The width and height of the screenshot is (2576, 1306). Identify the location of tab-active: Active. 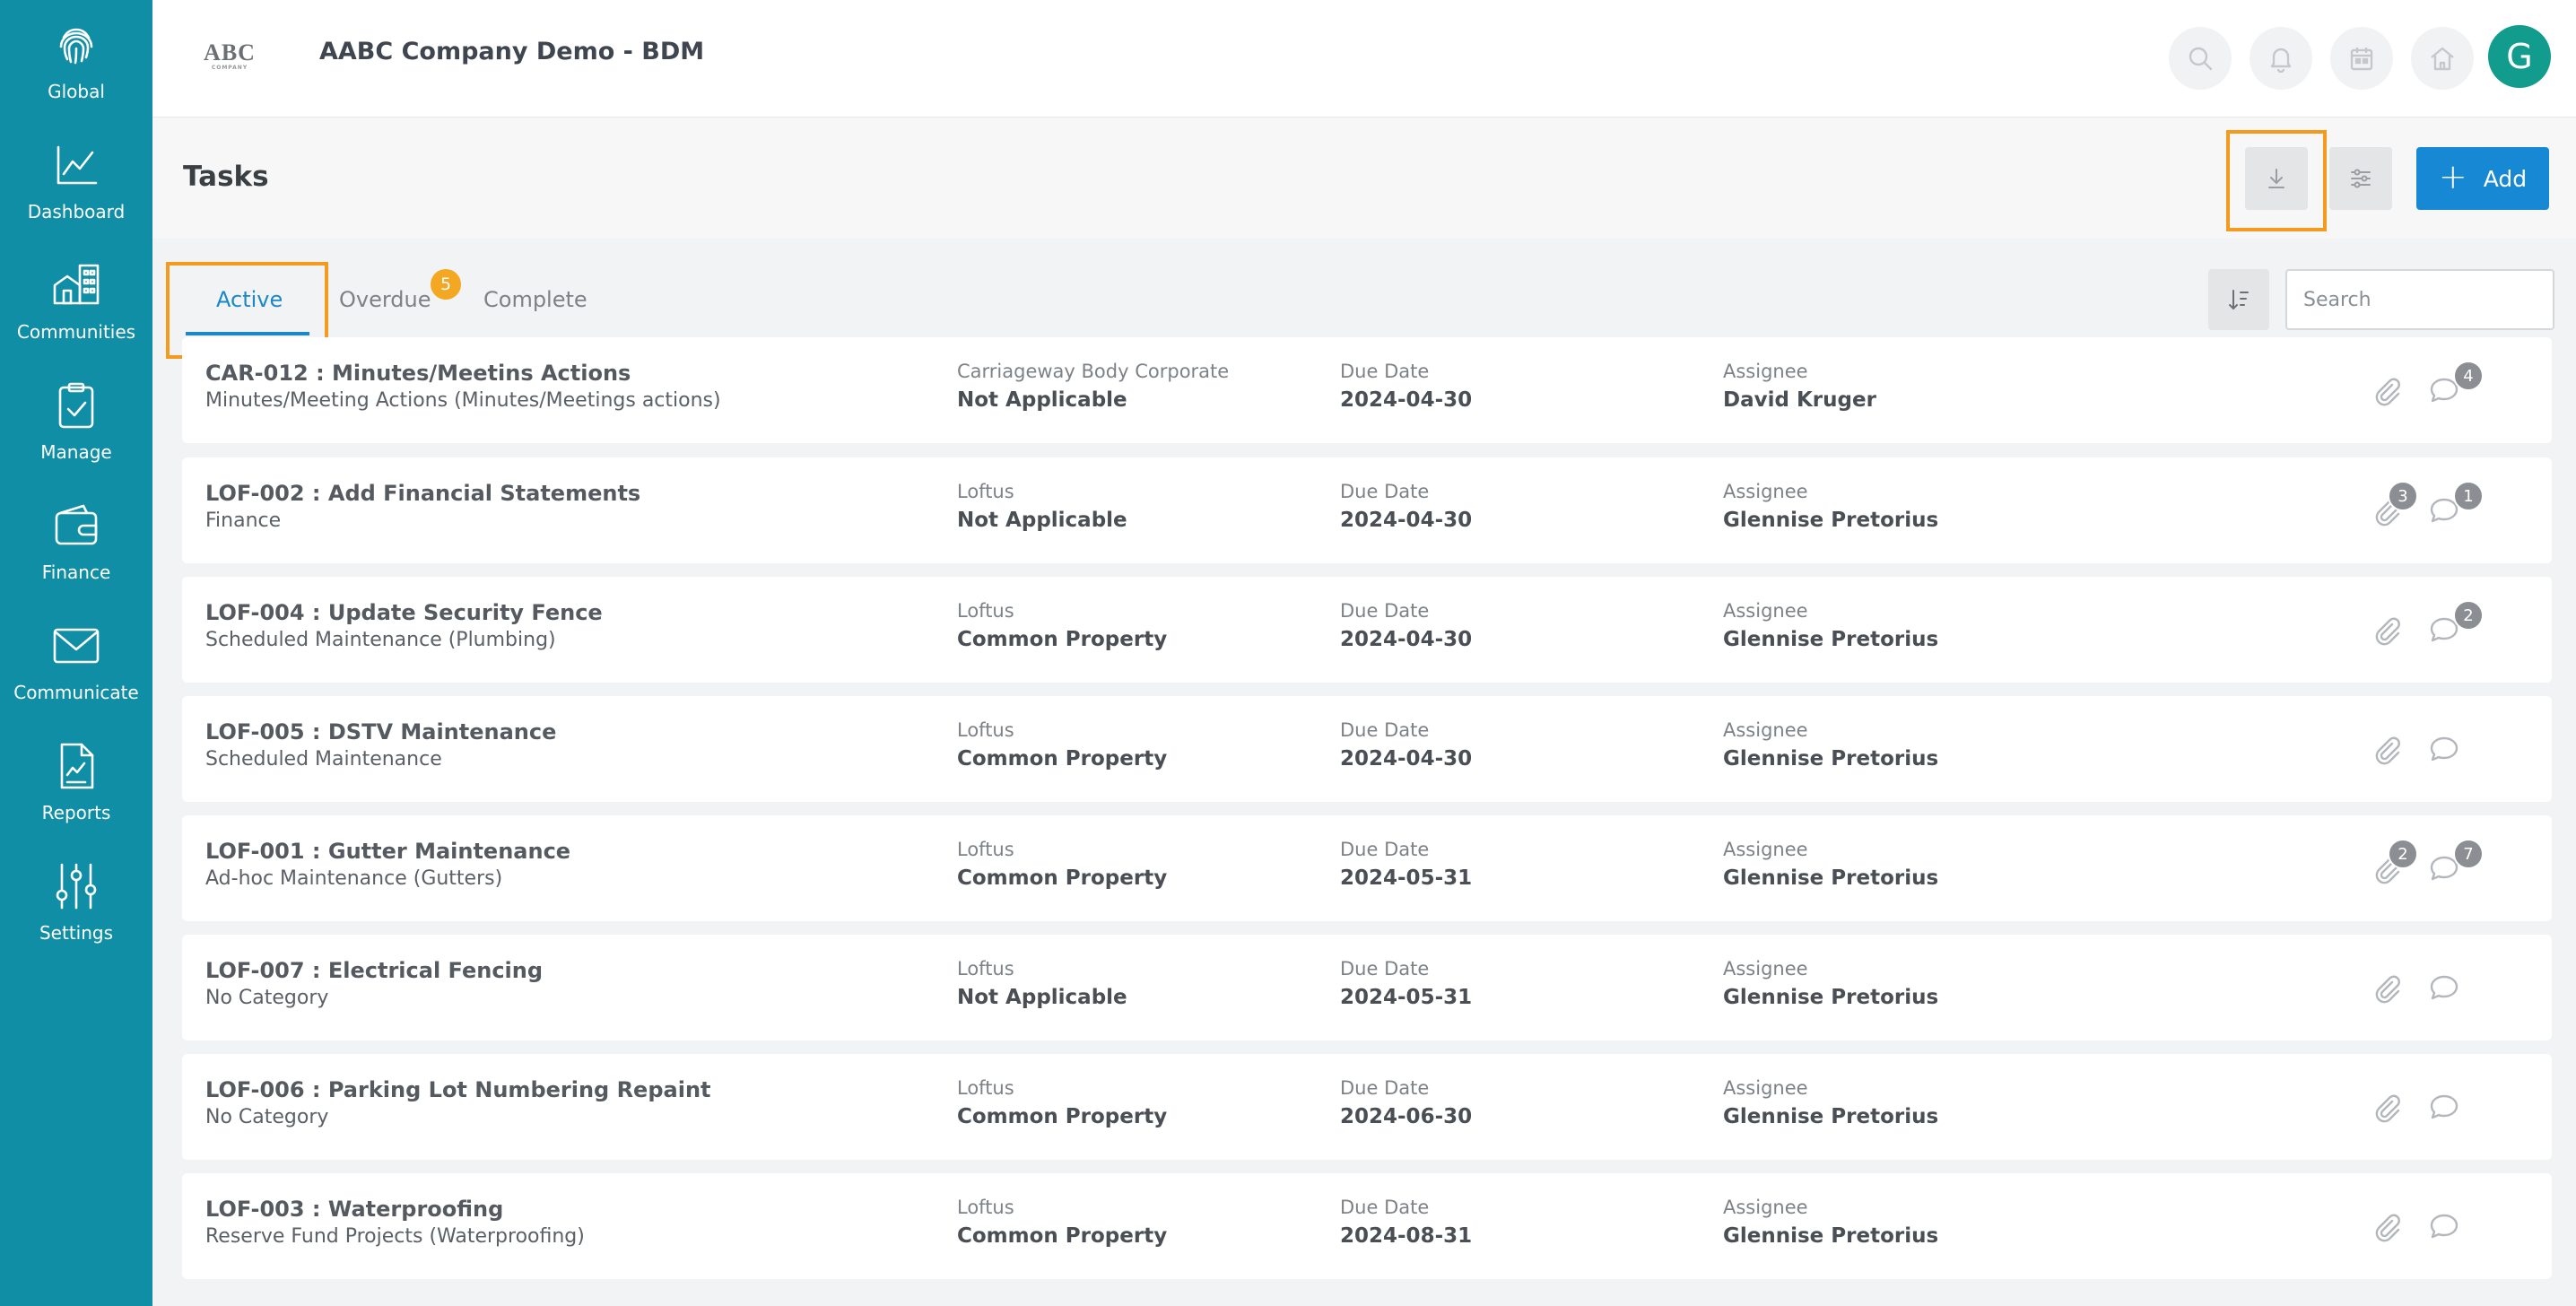
(249, 299).